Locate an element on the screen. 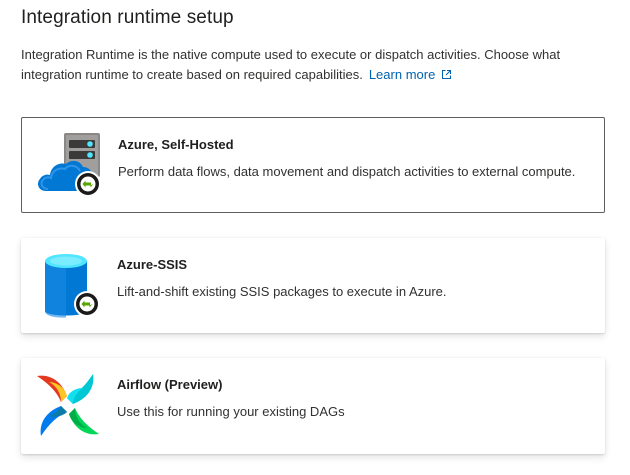 Image resolution: width=630 pixels, height=475 pixels. option-title: Azure, Self-Hosted is located at coordinates (176, 144).